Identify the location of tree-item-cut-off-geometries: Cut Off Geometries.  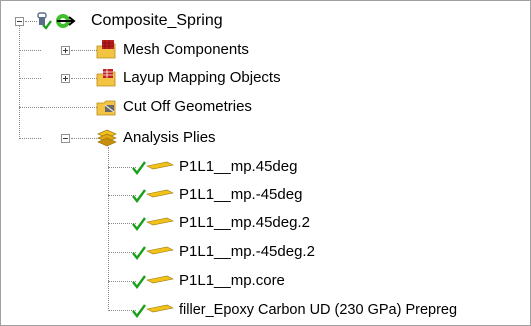
(173, 107).